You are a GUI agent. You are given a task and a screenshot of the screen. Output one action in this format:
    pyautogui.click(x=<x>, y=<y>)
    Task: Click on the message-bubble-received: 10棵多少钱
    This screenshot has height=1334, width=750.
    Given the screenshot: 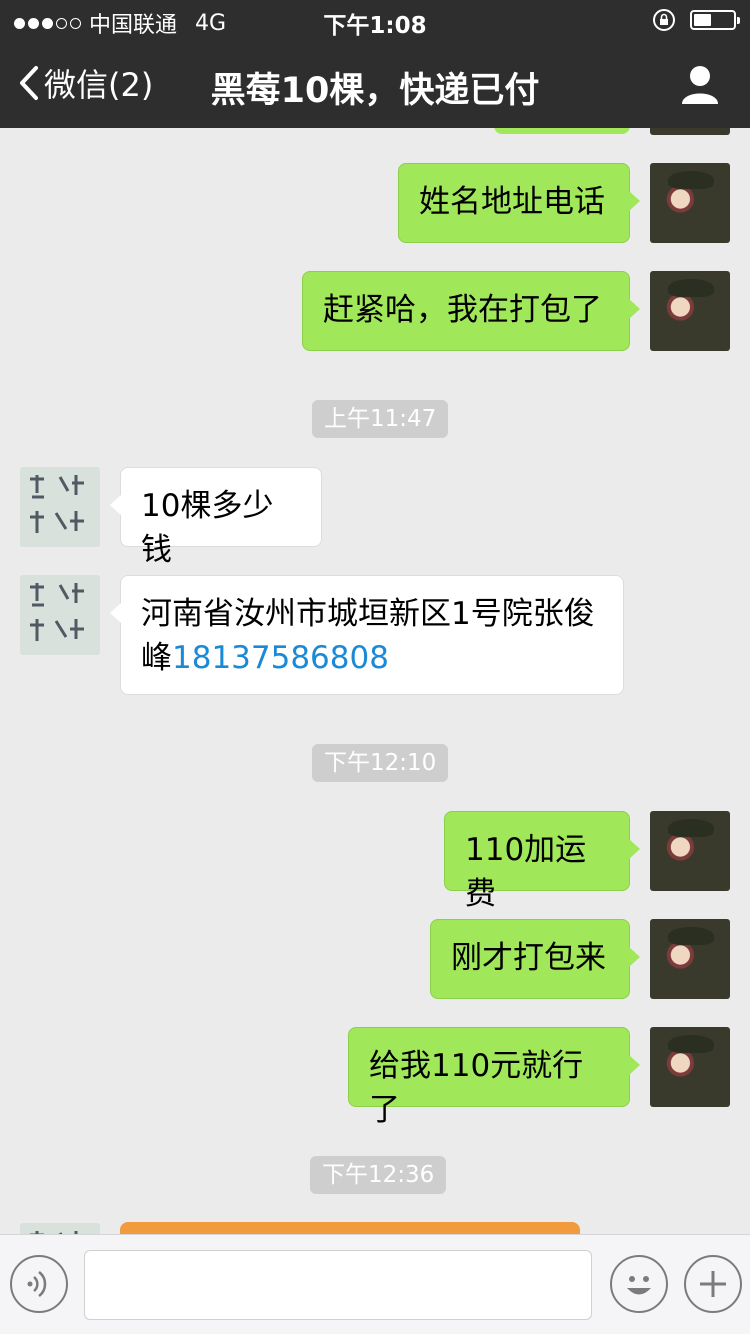 What is the action you would take?
    pyautogui.click(x=216, y=517)
    